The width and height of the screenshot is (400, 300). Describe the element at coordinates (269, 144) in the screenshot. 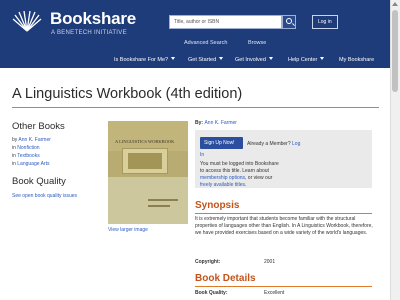

I see `already-member-label: Already a Member?` at that location.